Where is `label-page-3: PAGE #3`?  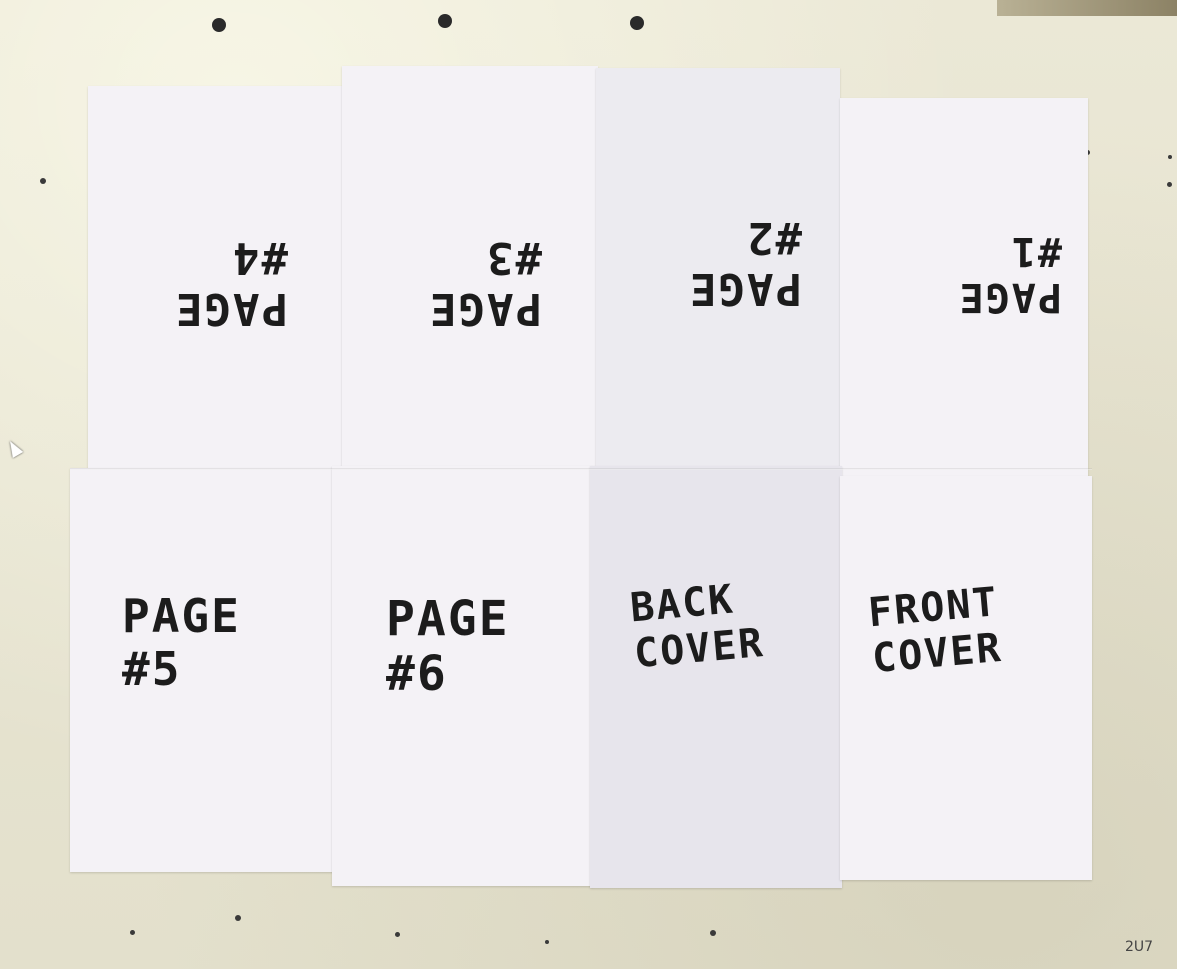
label-page-3: PAGE #3 is located at coordinates (485, 283).